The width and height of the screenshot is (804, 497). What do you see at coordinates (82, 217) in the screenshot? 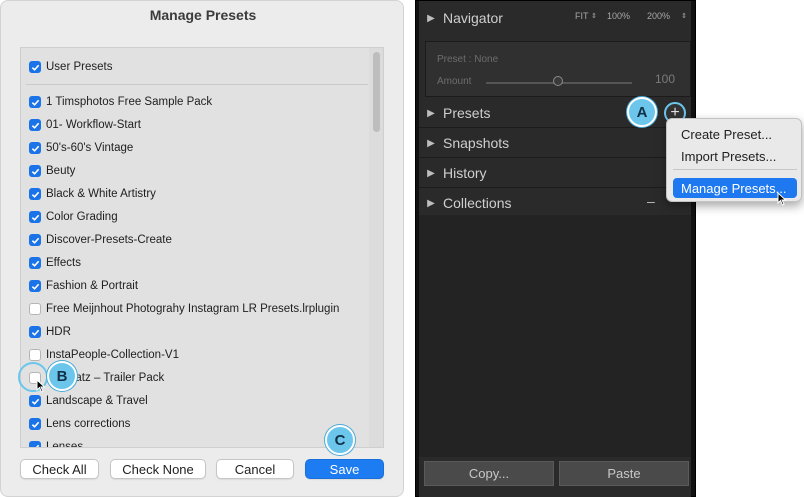
I see `list-item-label: Color Grading` at bounding box center [82, 217].